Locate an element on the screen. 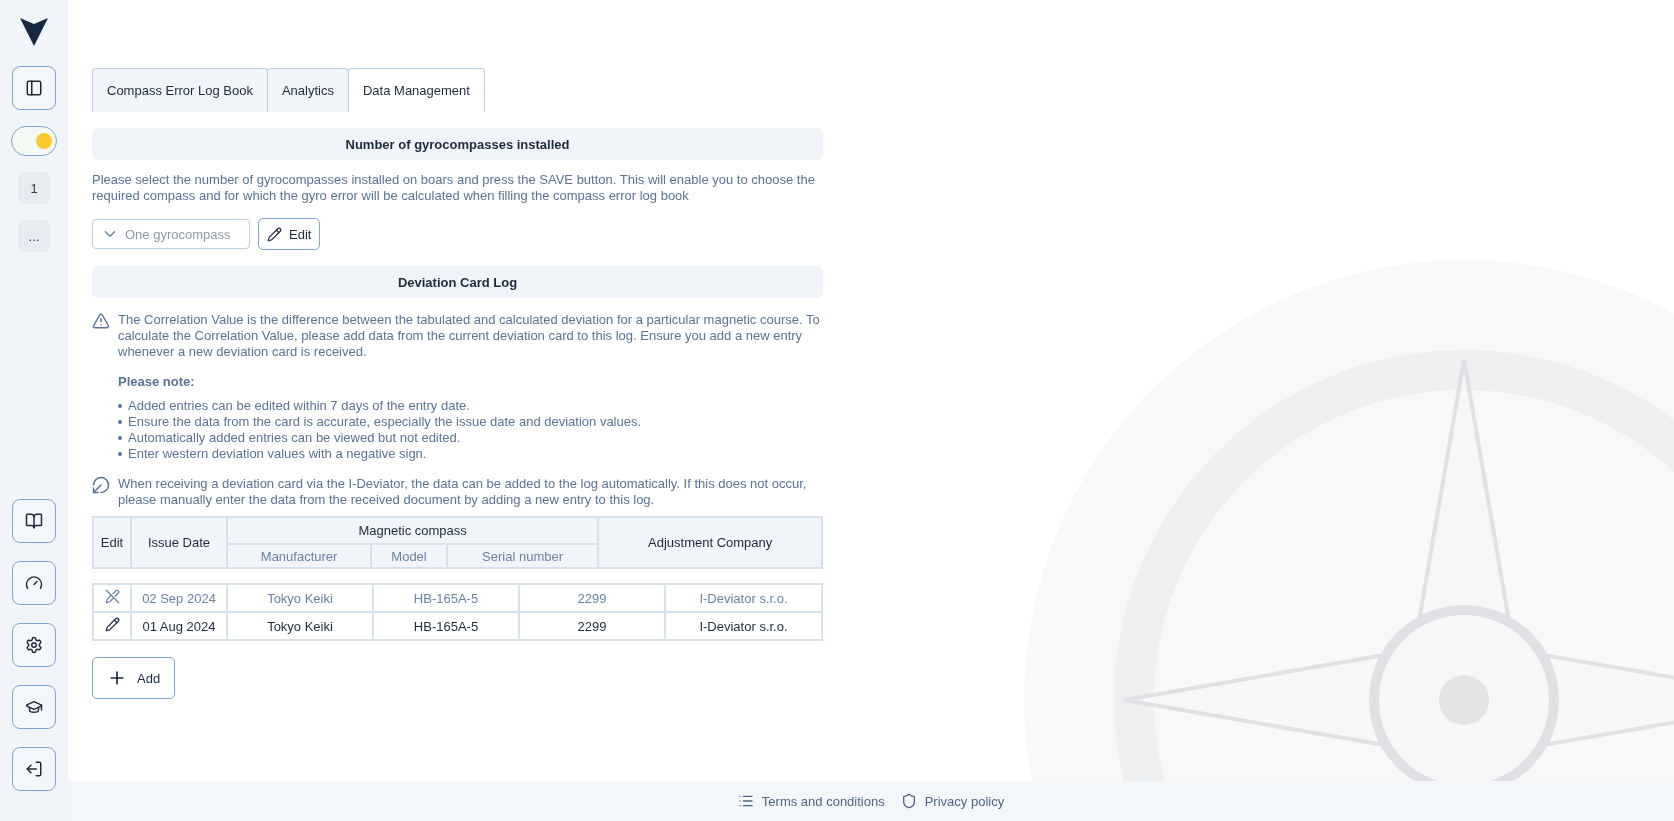  note-item: Enter western deviation values with a negative sign. is located at coordinates (277, 454).